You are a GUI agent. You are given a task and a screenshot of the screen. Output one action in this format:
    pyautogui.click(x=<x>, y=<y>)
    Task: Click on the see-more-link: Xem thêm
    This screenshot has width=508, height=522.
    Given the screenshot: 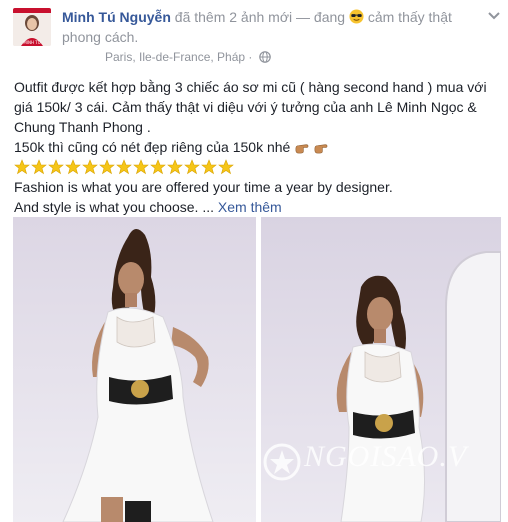 What is the action you would take?
    pyautogui.click(x=250, y=207)
    